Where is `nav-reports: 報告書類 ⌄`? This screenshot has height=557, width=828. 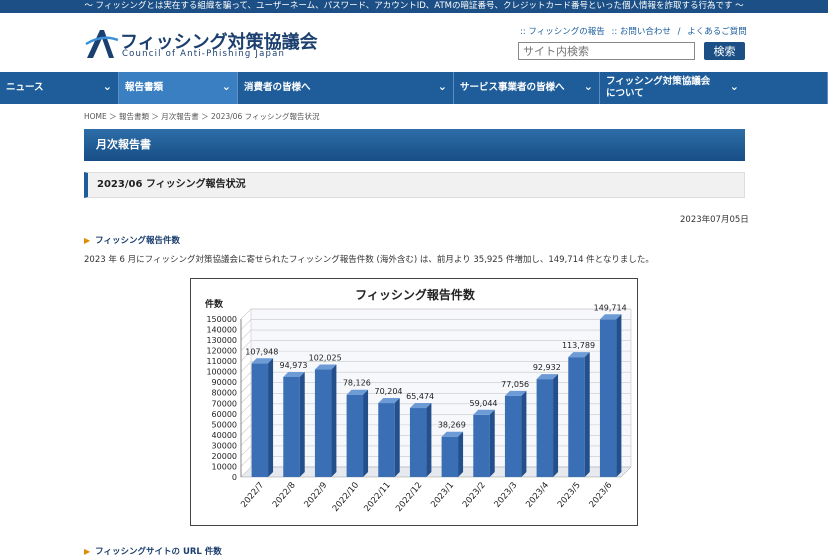 nav-reports: 報告書類 ⌄ is located at coordinates (178, 88).